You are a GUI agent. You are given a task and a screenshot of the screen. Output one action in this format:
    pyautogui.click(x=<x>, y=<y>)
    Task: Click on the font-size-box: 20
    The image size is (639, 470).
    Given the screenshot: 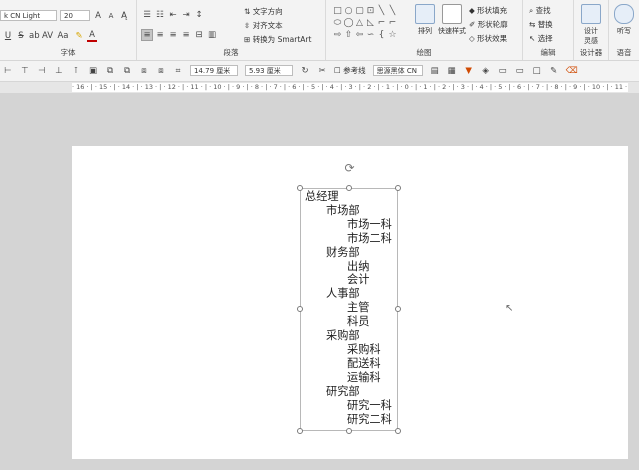 What is the action you would take?
    pyautogui.click(x=75, y=15)
    